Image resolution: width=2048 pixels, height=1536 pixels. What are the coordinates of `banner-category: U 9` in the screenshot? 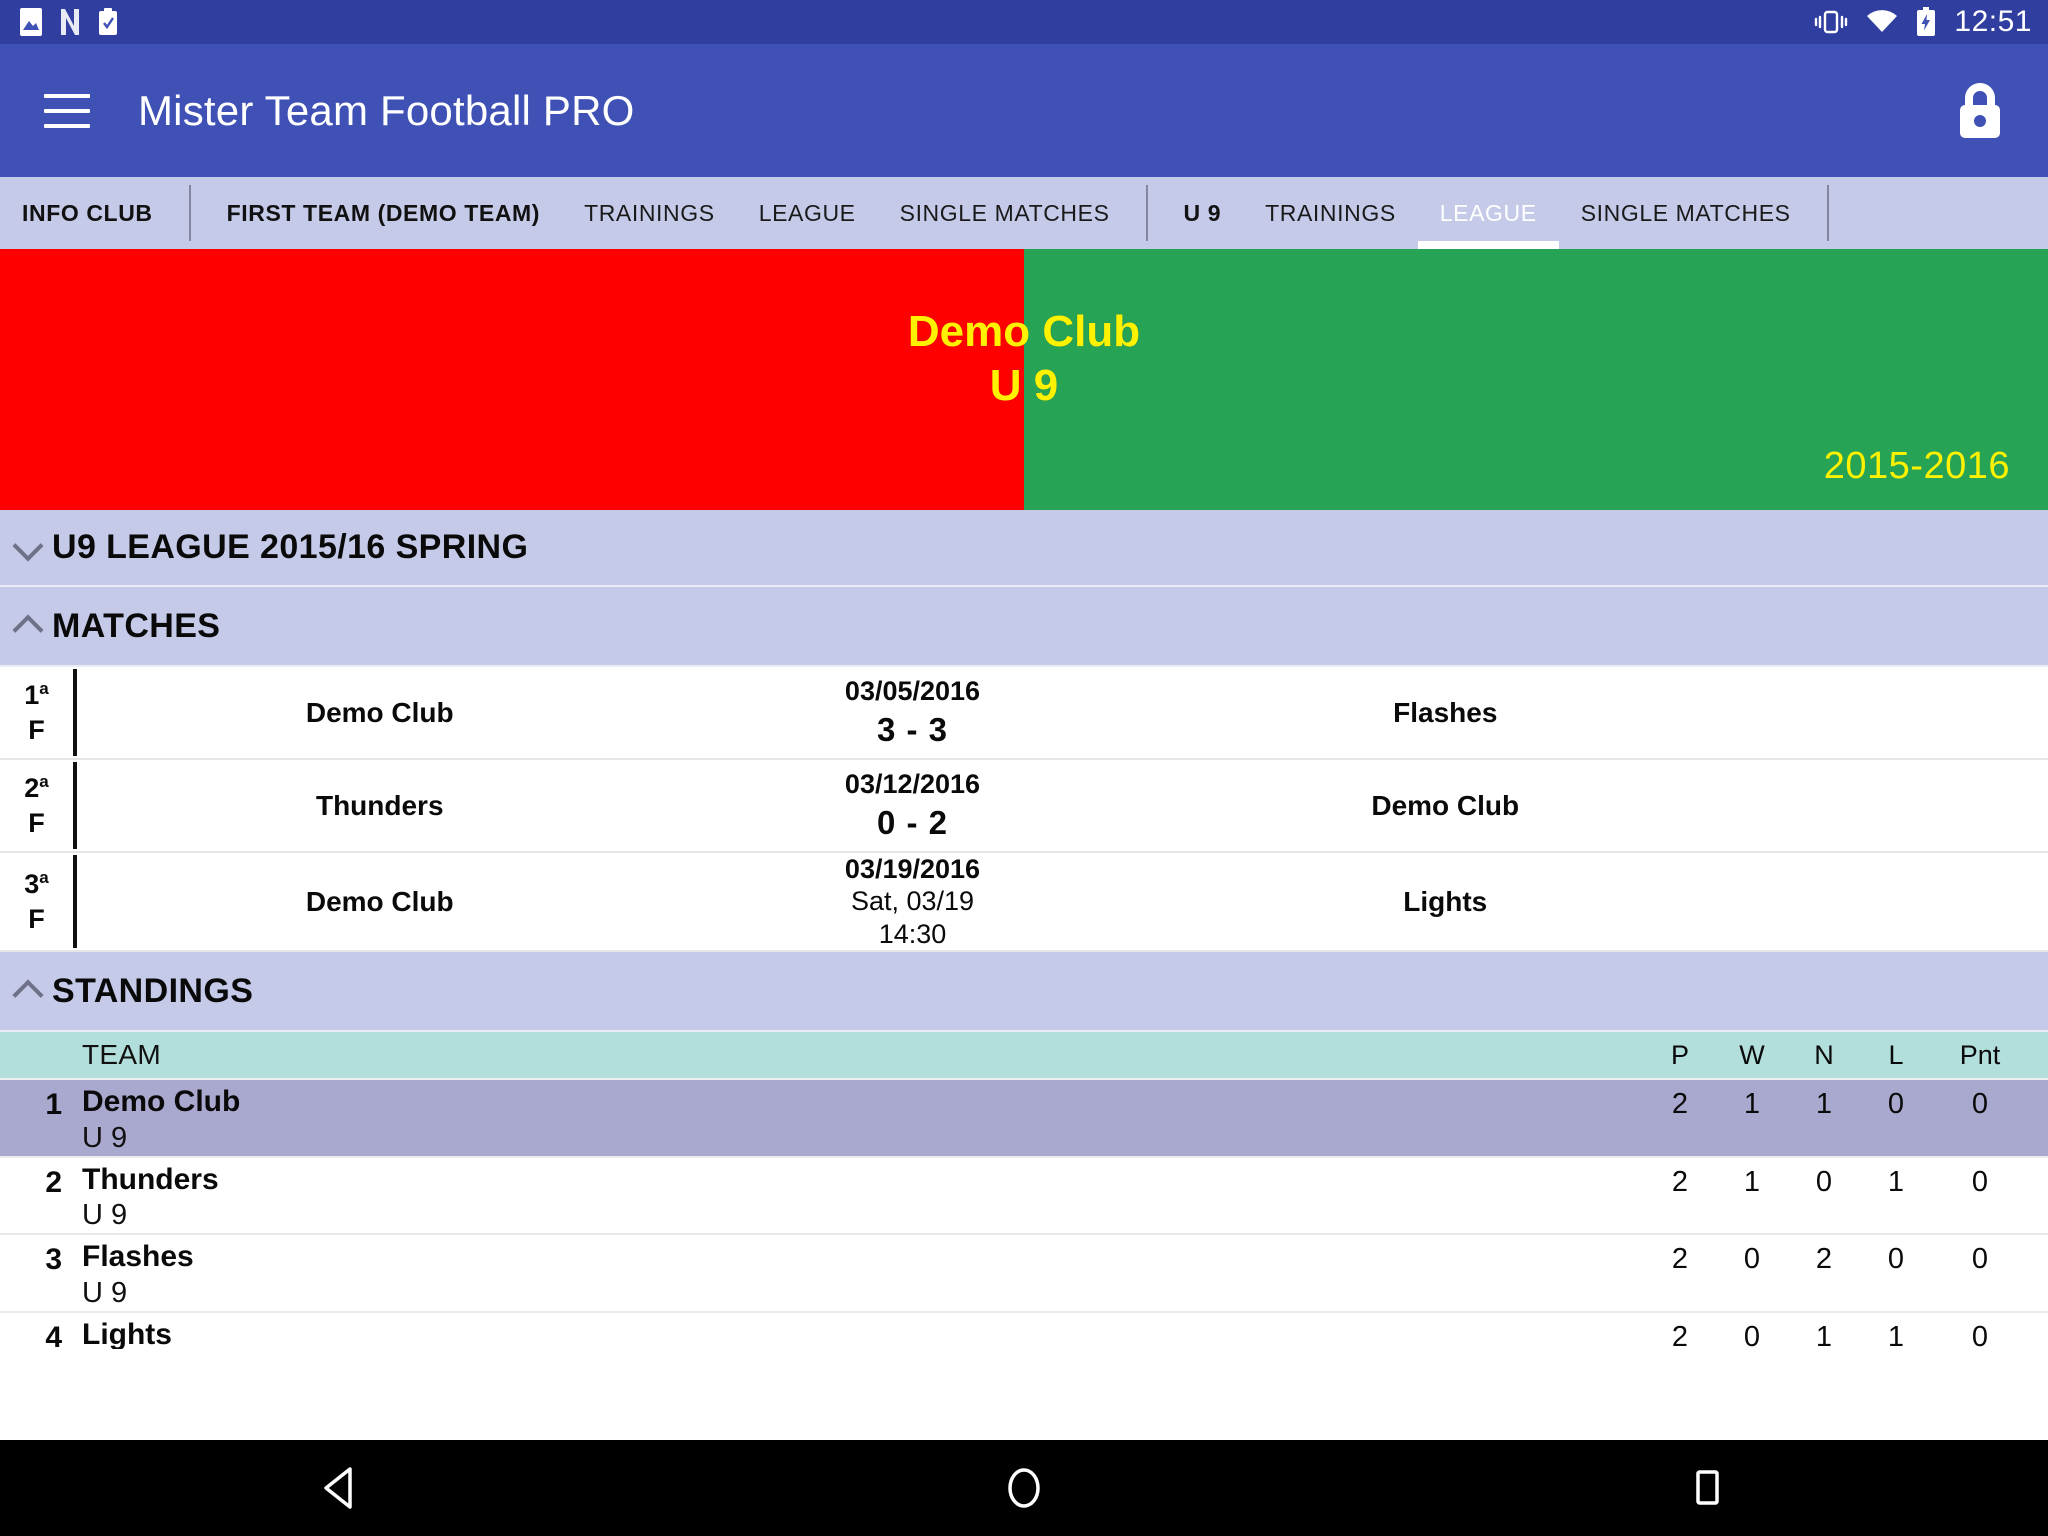 It's located at (1024, 385).